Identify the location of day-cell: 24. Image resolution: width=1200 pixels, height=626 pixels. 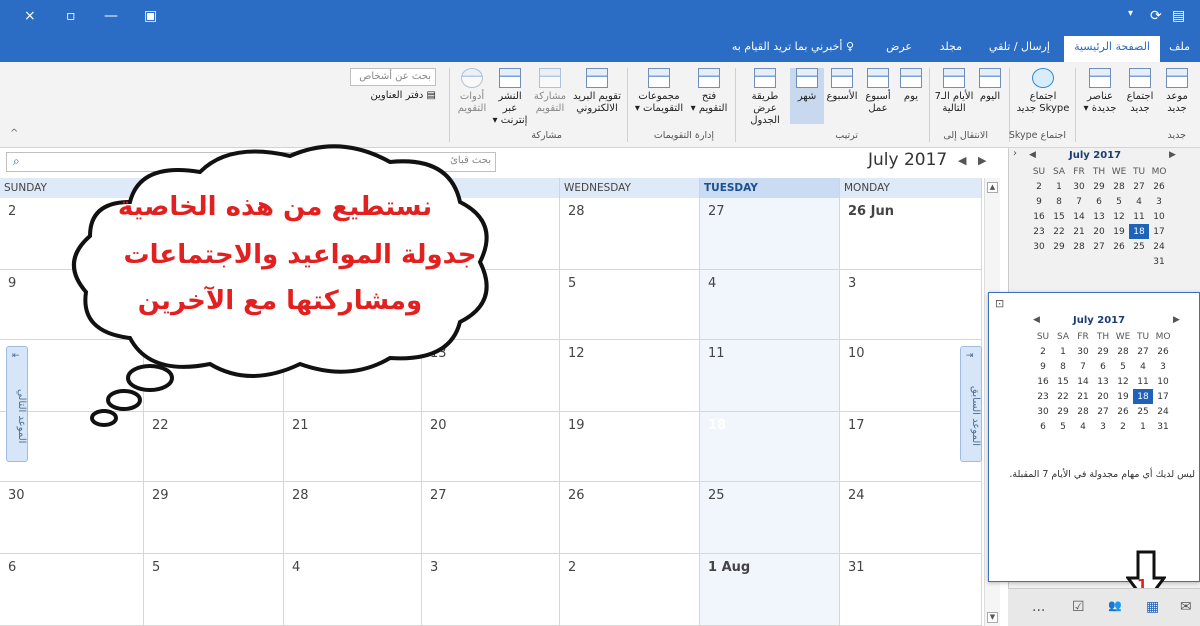
(911, 518).